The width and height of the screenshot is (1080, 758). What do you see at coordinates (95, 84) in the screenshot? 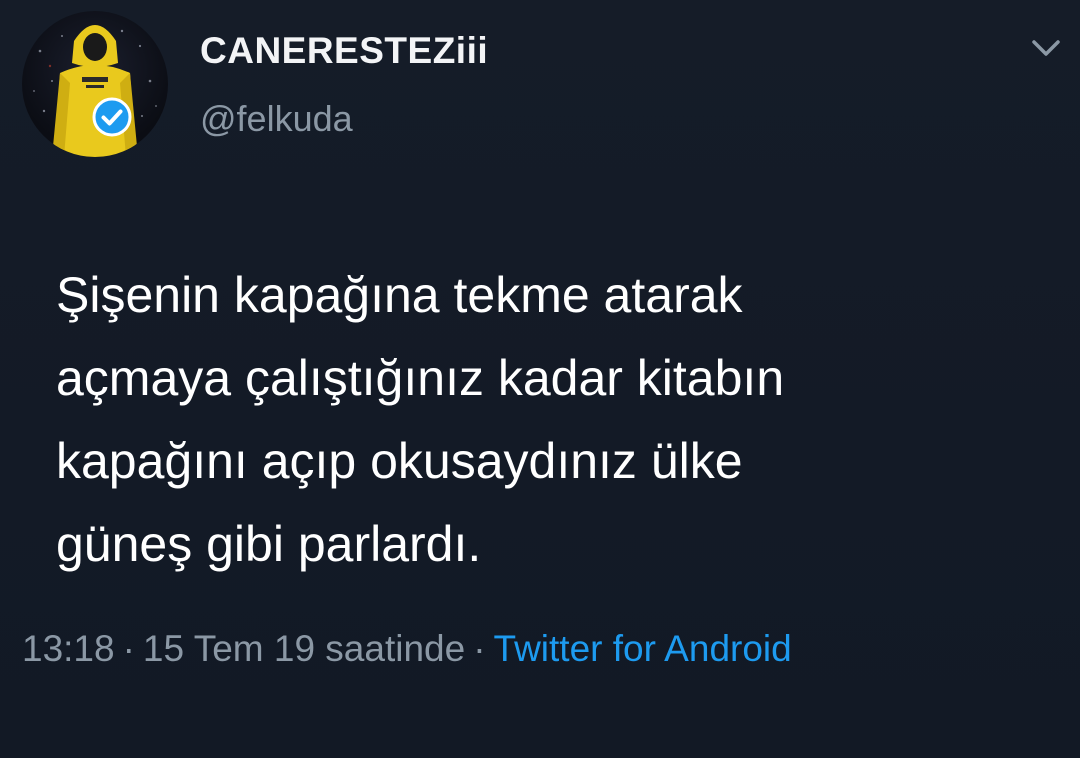
I see `avatar` at bounding box center [95, 84].